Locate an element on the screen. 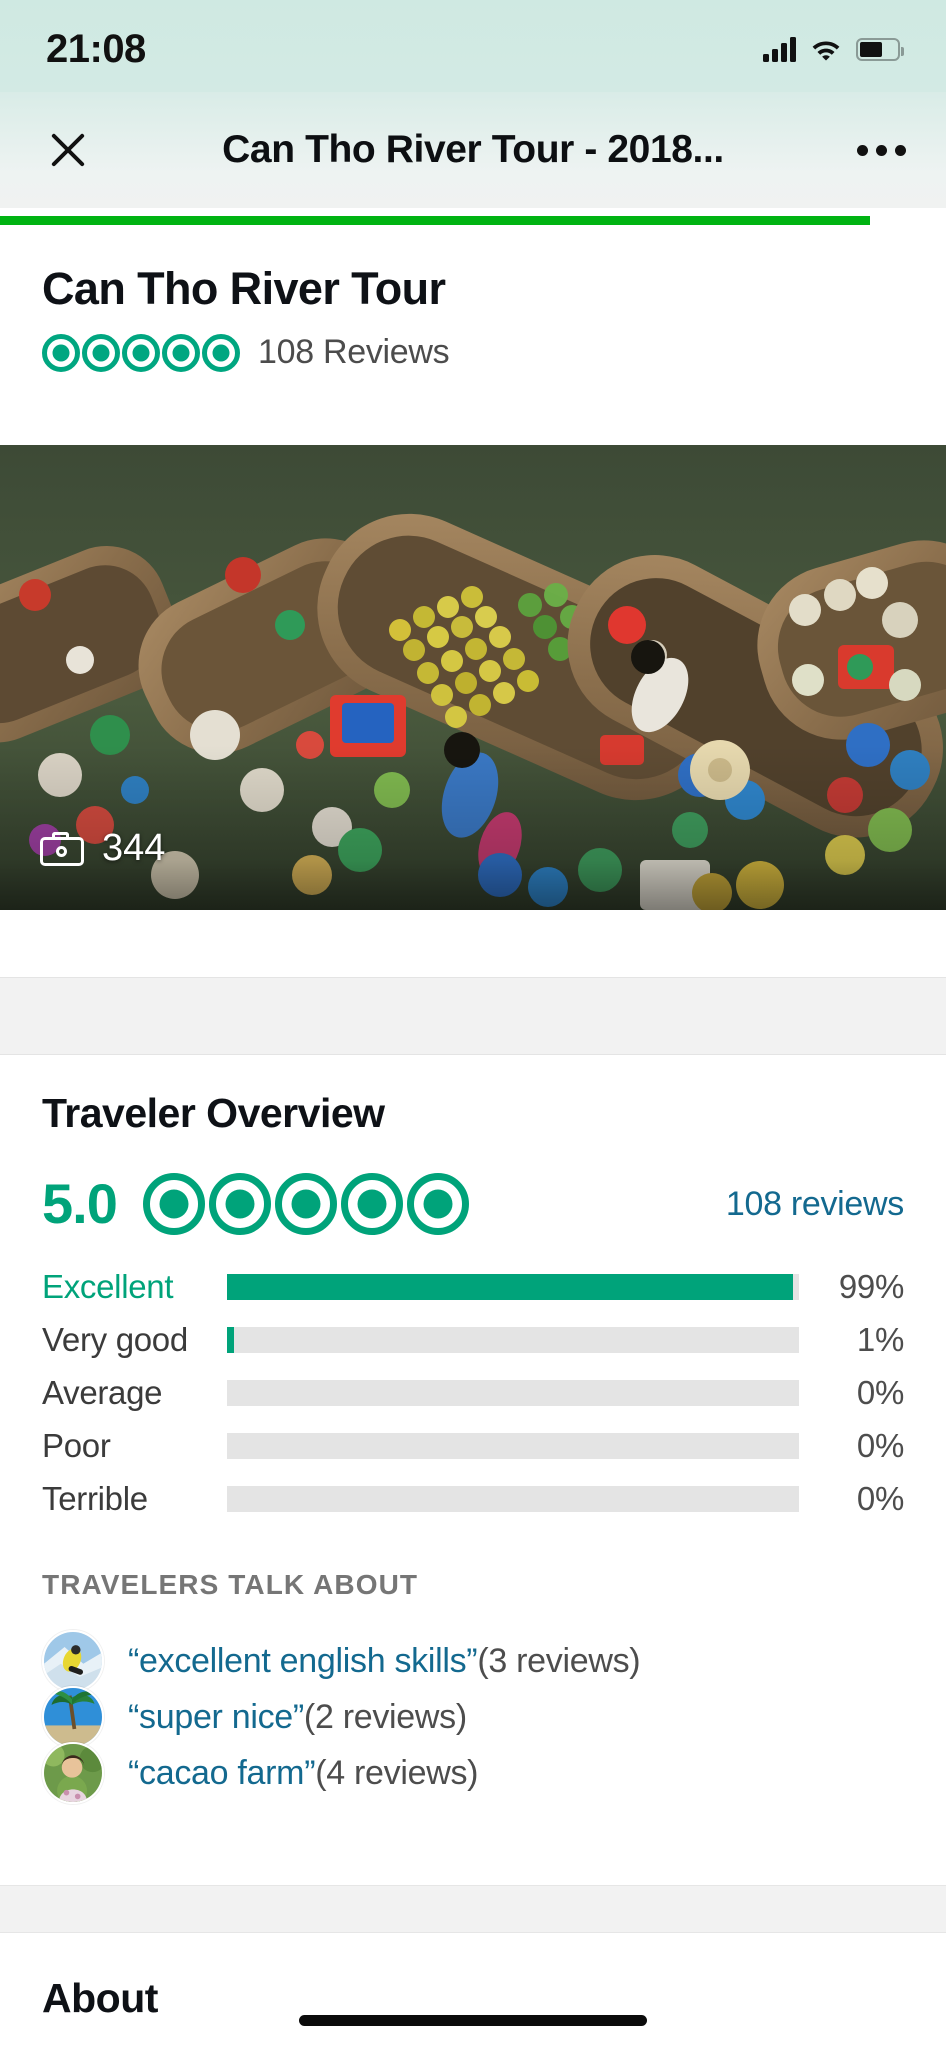 This screenshot has height=2048, width=946. woman-garden-thumbnail is located at coordinates (73, 1773).